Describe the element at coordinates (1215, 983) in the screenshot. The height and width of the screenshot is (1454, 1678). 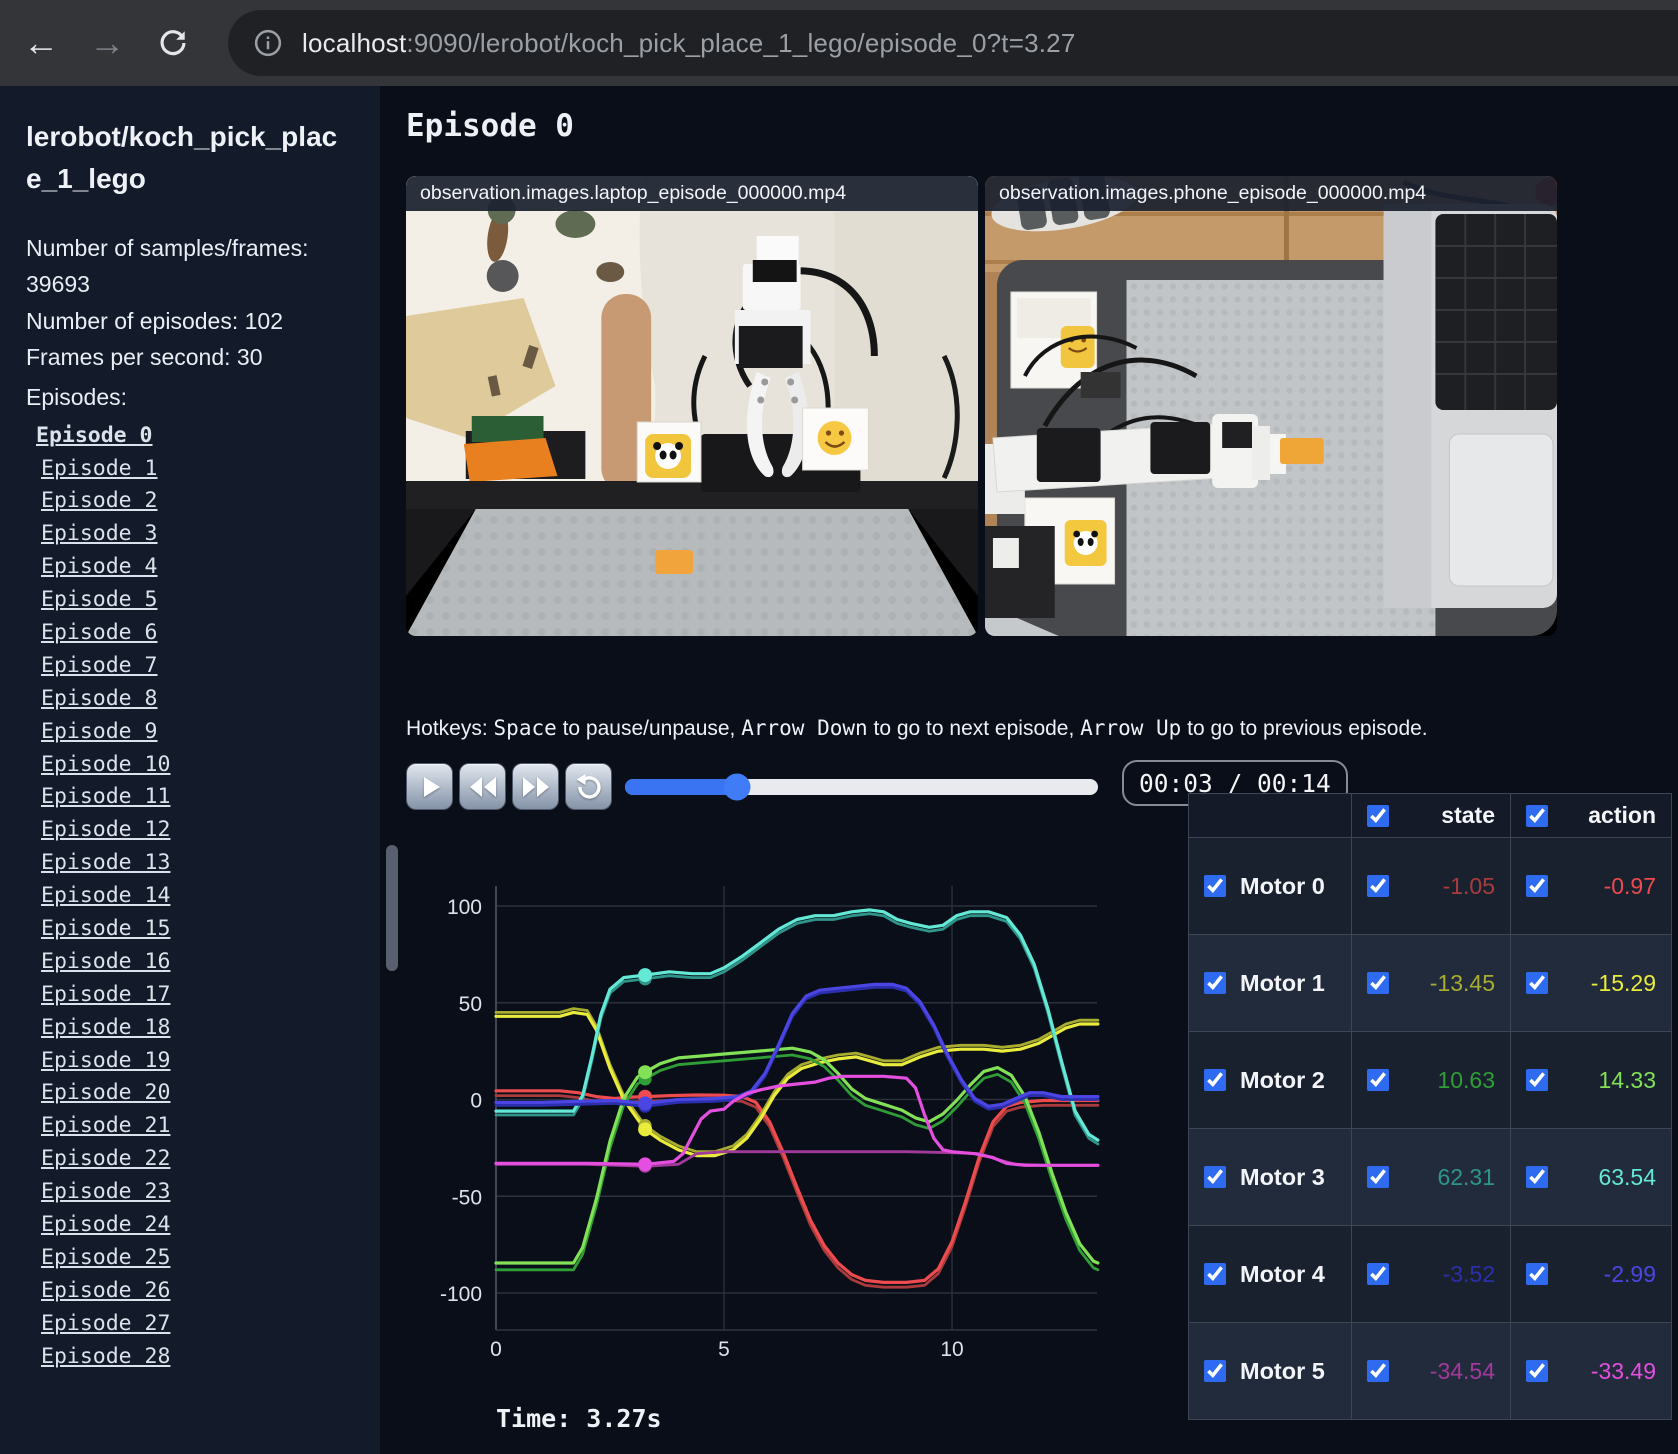
I see `motor-1-row-checkbox` at that location.